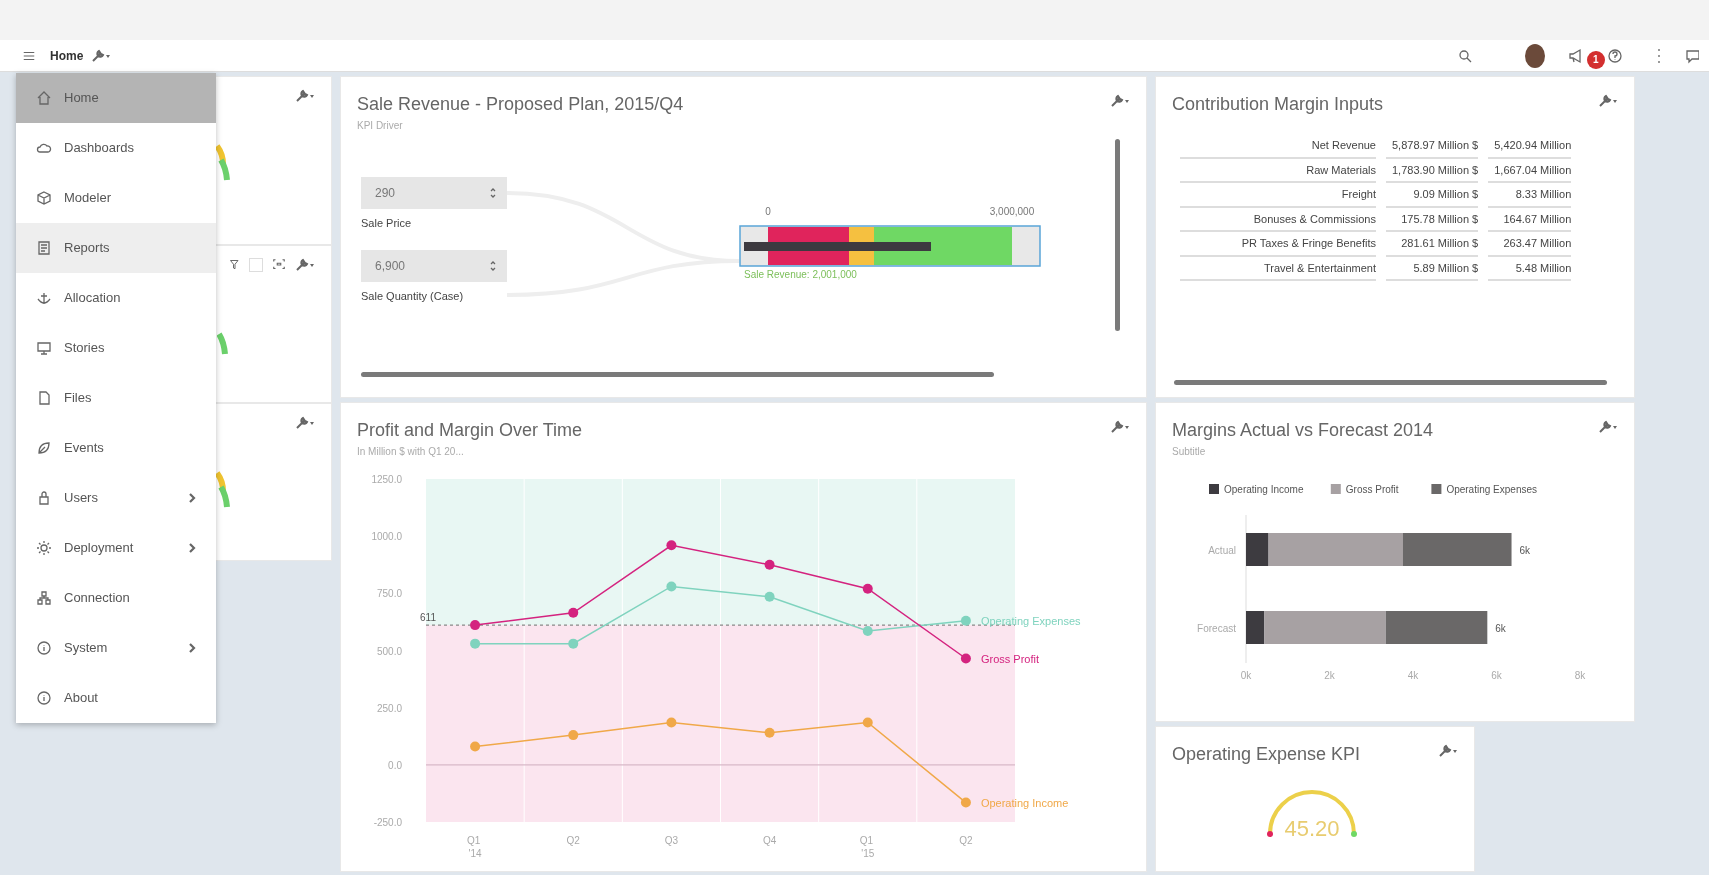 The height and width of the screenshot is (875, 1709). Describe the element at coordinates (1278, 219) in the screenshot. I see `table-cell: Bonuses & Commissions` at that location.